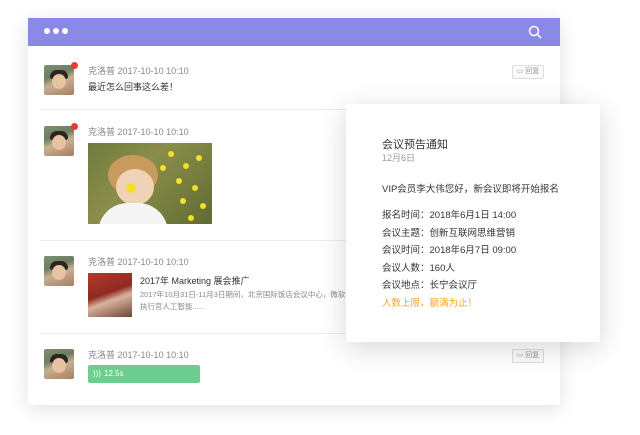  What do you see at coordinates (144, 374) in the screenshot?
I see `voice-message: ))) 12.5s` at bounding box center [144, 374].